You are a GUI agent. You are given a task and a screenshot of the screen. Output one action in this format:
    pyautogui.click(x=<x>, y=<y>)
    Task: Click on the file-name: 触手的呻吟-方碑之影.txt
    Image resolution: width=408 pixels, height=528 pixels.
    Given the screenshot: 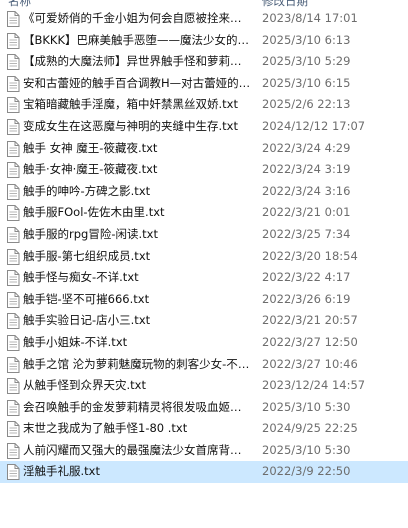 What is the action you would take?
    pyautogui.click(x=137, y=192)
    